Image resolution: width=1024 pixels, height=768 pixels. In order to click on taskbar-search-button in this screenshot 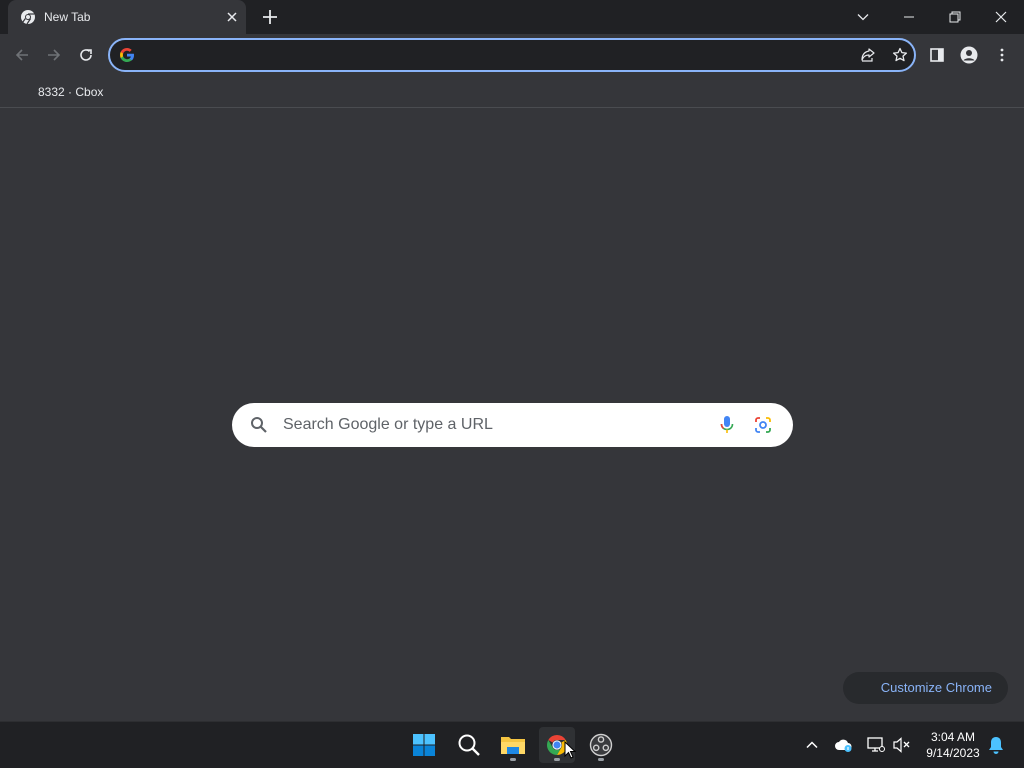, I will do `click(469, 745)`.